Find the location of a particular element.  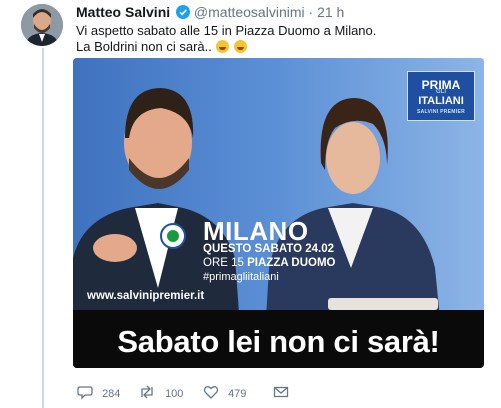

reply-icon is located at coordinates (85, 393).